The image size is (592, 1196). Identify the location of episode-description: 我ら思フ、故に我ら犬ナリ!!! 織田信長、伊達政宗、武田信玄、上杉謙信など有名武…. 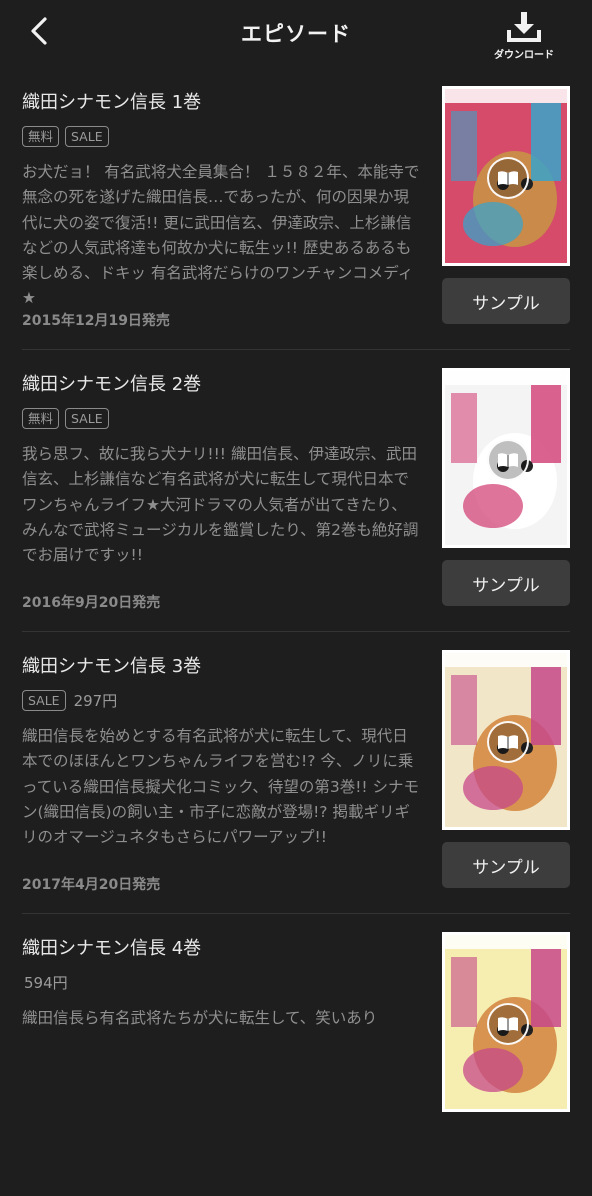
(220, 505).